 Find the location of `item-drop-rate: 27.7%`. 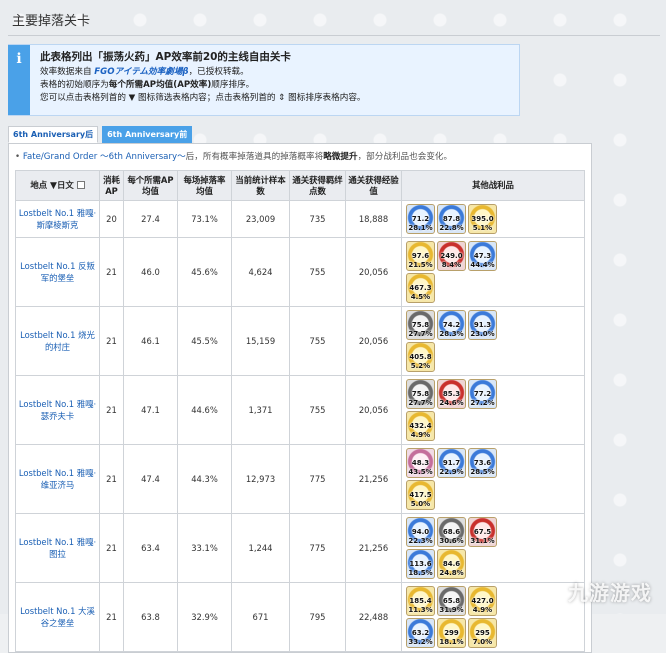

item-drop-rate: 27.7% is located at coordinates (420, 334).